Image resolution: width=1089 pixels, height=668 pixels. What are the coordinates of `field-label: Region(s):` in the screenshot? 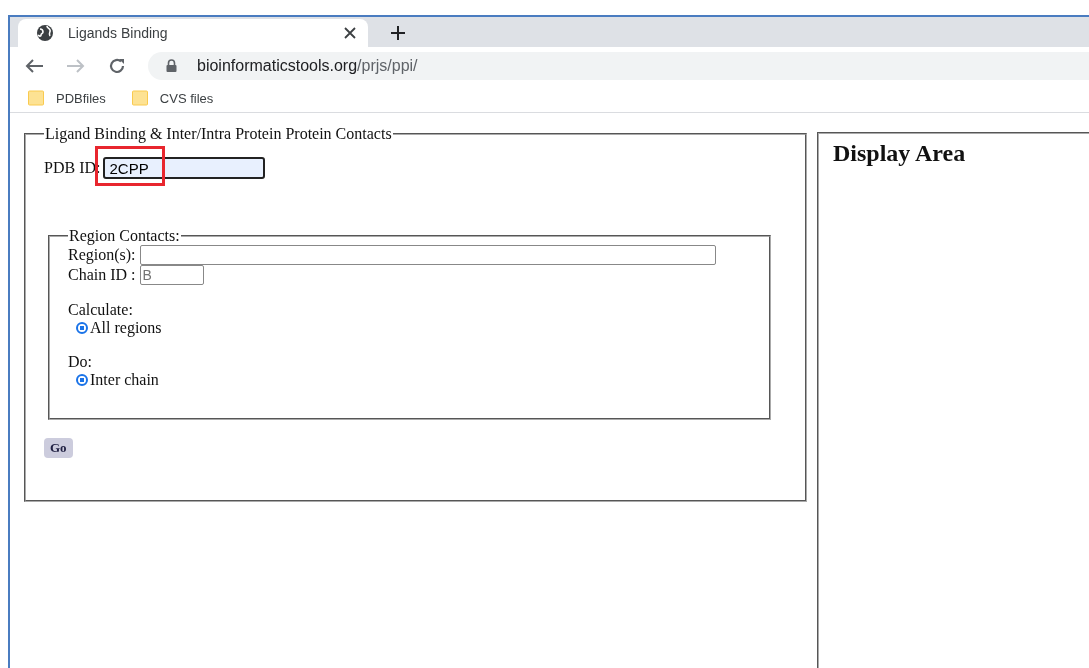 It's located at (102, 255).